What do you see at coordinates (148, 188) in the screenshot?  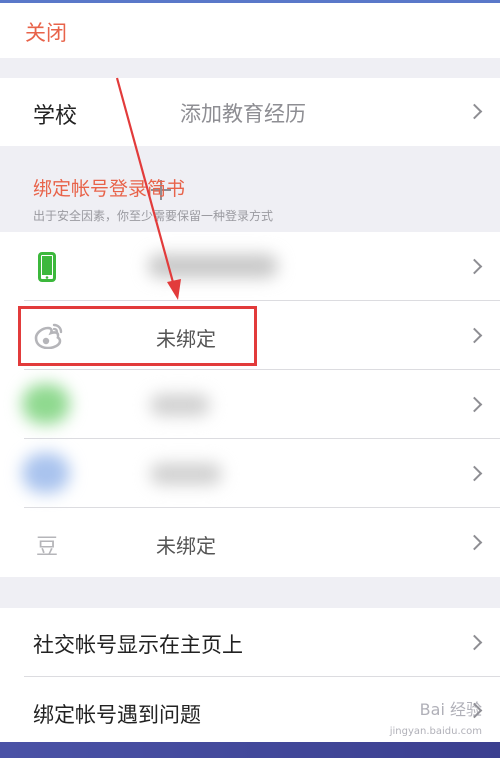 I see `annotation-arrow` at bounding box center [148, 188].